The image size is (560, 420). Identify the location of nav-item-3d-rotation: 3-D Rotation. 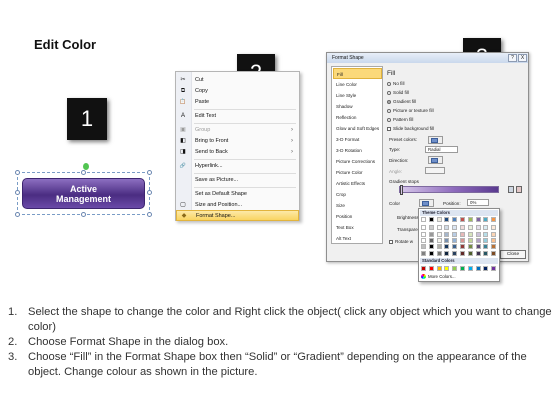
(357, 150).